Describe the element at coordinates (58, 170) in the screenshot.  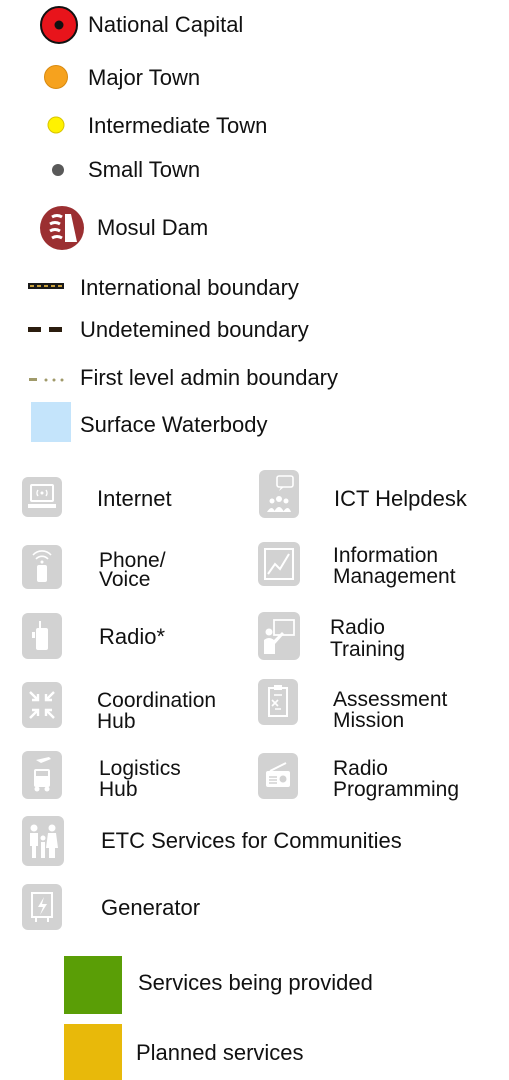
I see `small-town-symbol` at that location.